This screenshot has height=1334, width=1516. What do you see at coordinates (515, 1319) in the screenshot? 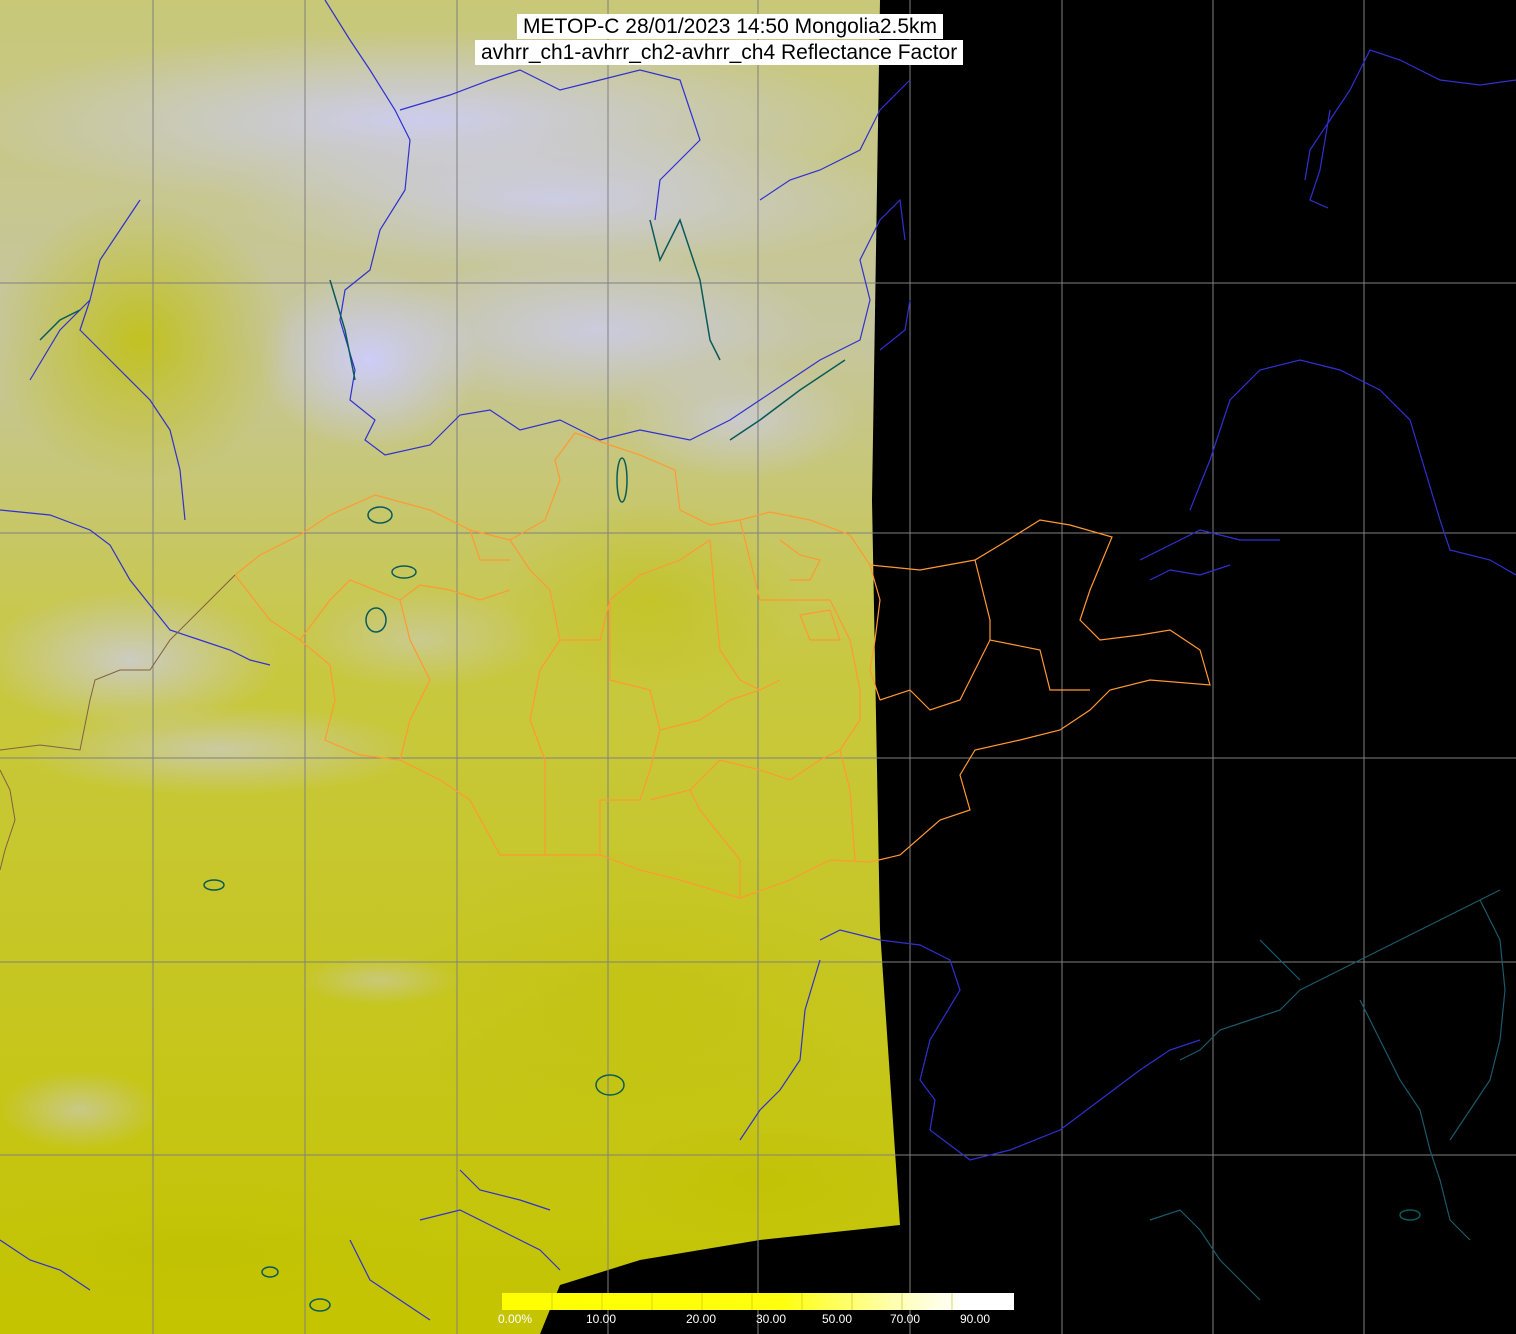
I see `legend-tick-0: 0.00%` at bounding box center [515, 1319].